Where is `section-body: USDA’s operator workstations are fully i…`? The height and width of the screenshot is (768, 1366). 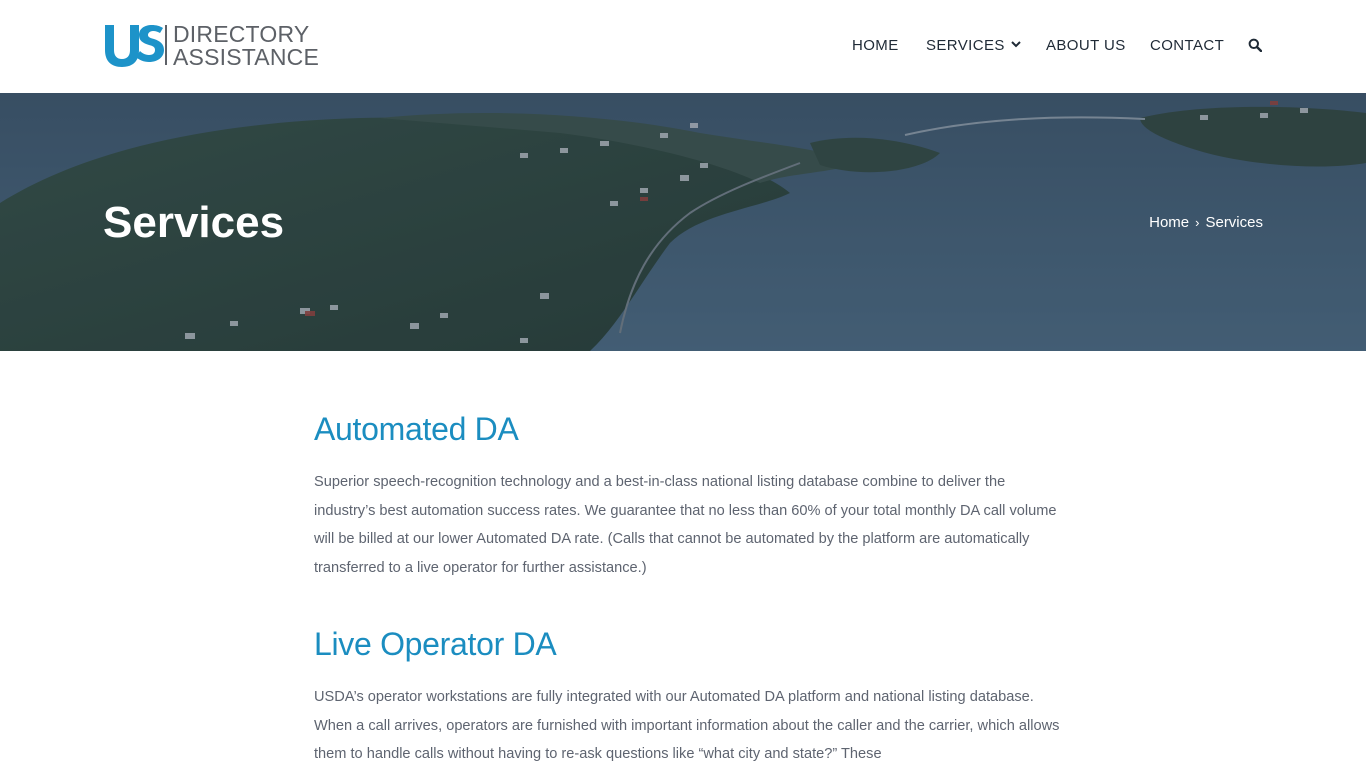 section-body: USDA’s operator workstations are fully i… is located at coordinates (687, 725).